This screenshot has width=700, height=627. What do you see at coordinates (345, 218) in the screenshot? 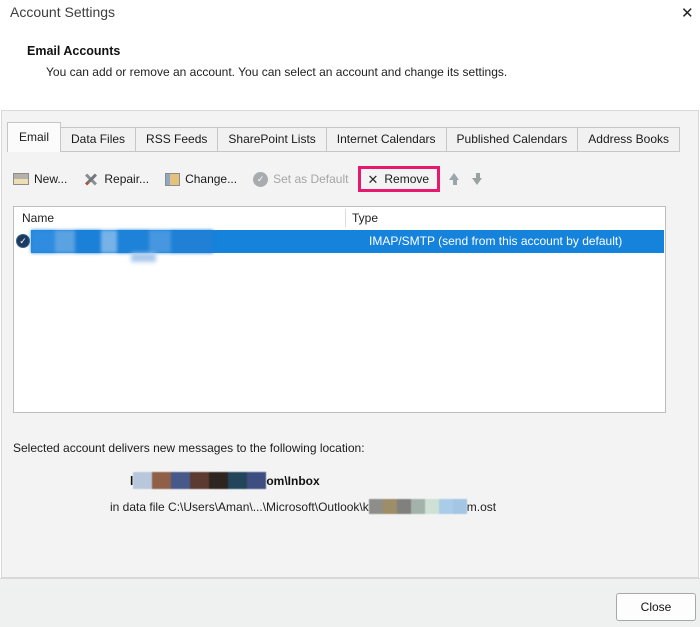
I see `column-divider` at bounding box center [345, 218].